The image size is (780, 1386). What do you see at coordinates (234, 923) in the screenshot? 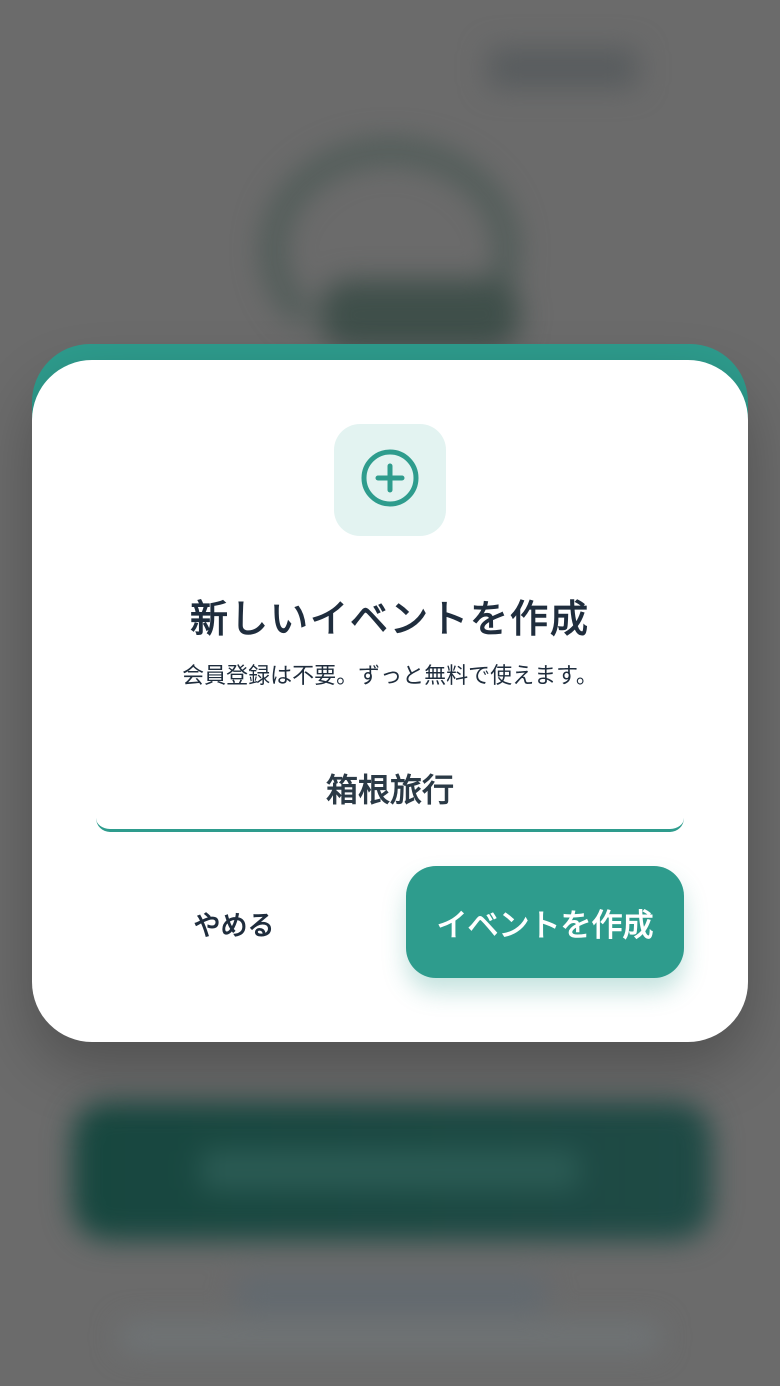
I see `cancel-button: やめる` at bounding box center [234, 923].